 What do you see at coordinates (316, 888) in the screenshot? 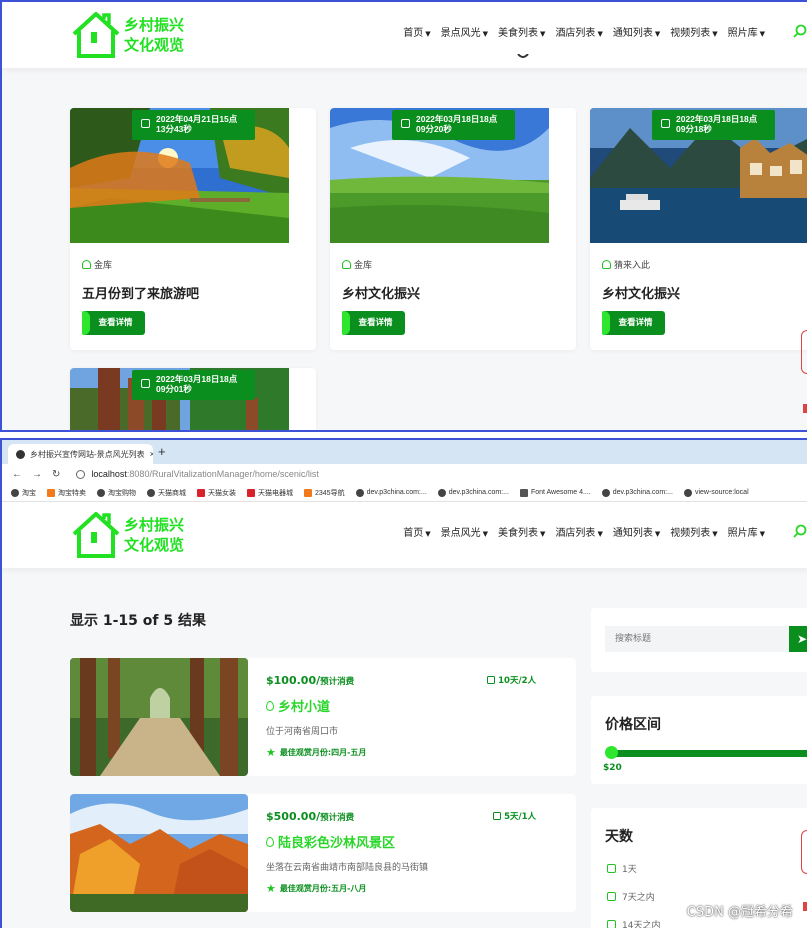
I see `item-best-season: ★ 最佳观赏月份:五月-八月` at bounding box center [316, 888].